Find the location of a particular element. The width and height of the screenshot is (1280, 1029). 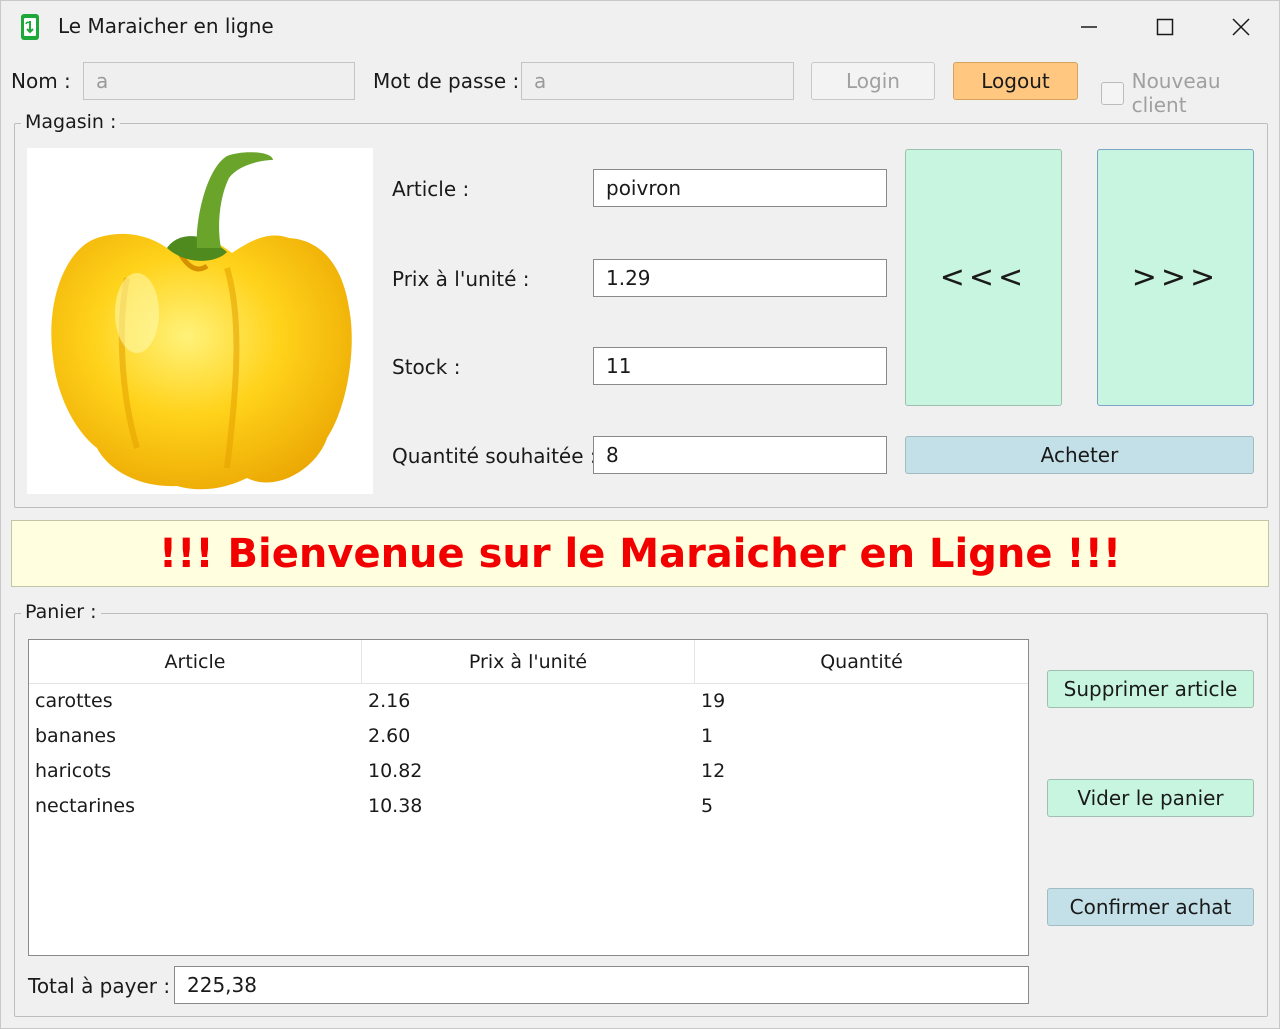

maximize-button is located at coordinates (1165, 27).